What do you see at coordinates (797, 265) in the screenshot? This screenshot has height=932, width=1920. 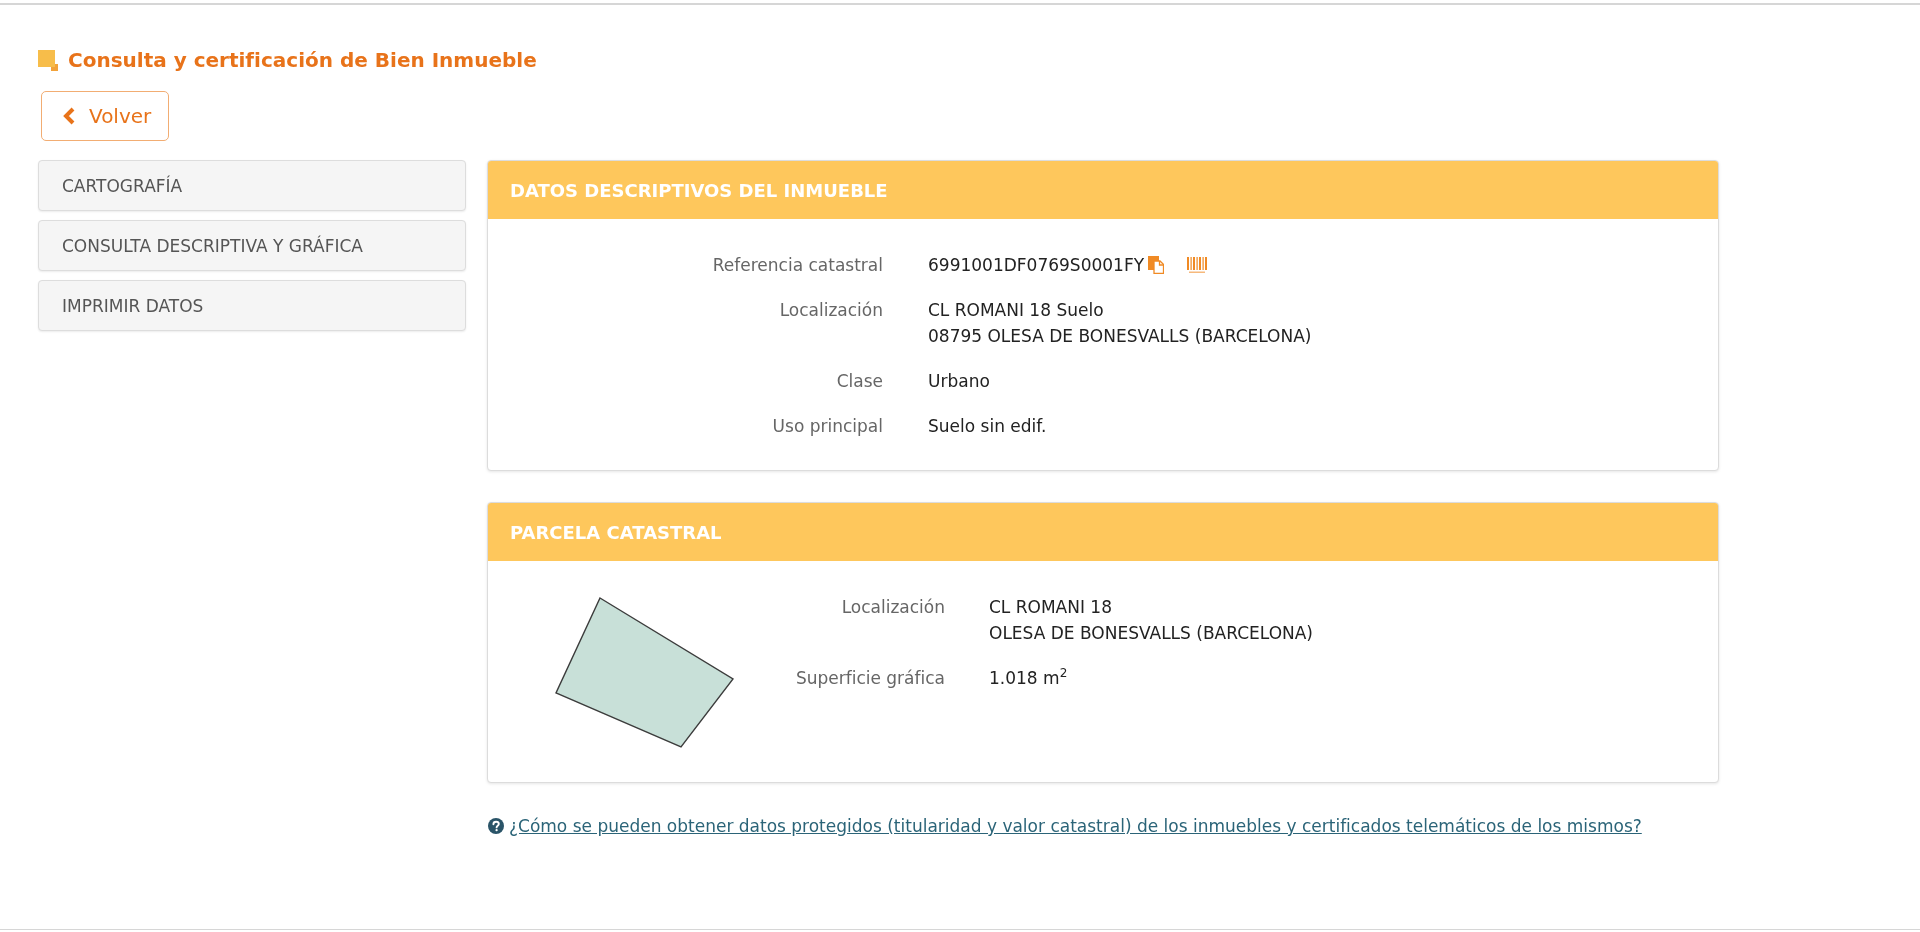 I see `field-label: Referencia catastral` at bounding box center [797, 265].